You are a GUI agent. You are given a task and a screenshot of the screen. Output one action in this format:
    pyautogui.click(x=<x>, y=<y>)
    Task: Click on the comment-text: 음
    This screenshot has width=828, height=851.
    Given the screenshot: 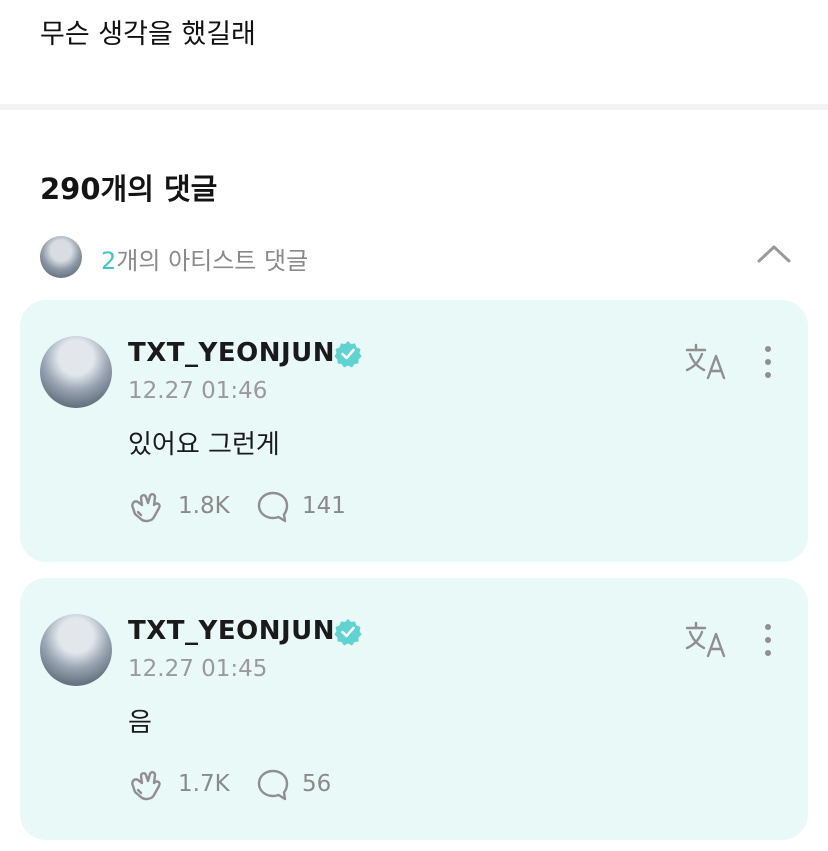 What is the action you would take?
    pyautogui.click(x=140, y=723)
    